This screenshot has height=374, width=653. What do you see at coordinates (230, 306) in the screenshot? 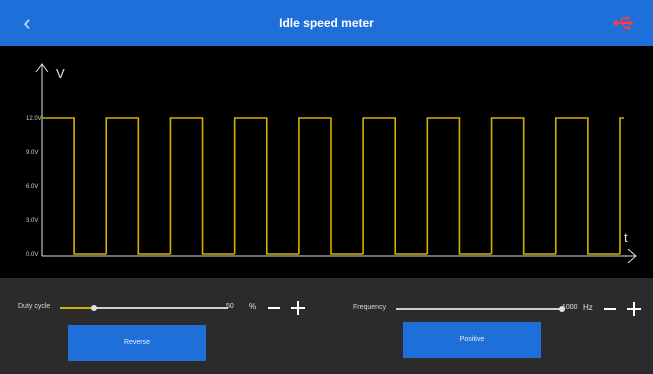
I see `duty-cycle-value: 50` at bounding box center [230, 306].